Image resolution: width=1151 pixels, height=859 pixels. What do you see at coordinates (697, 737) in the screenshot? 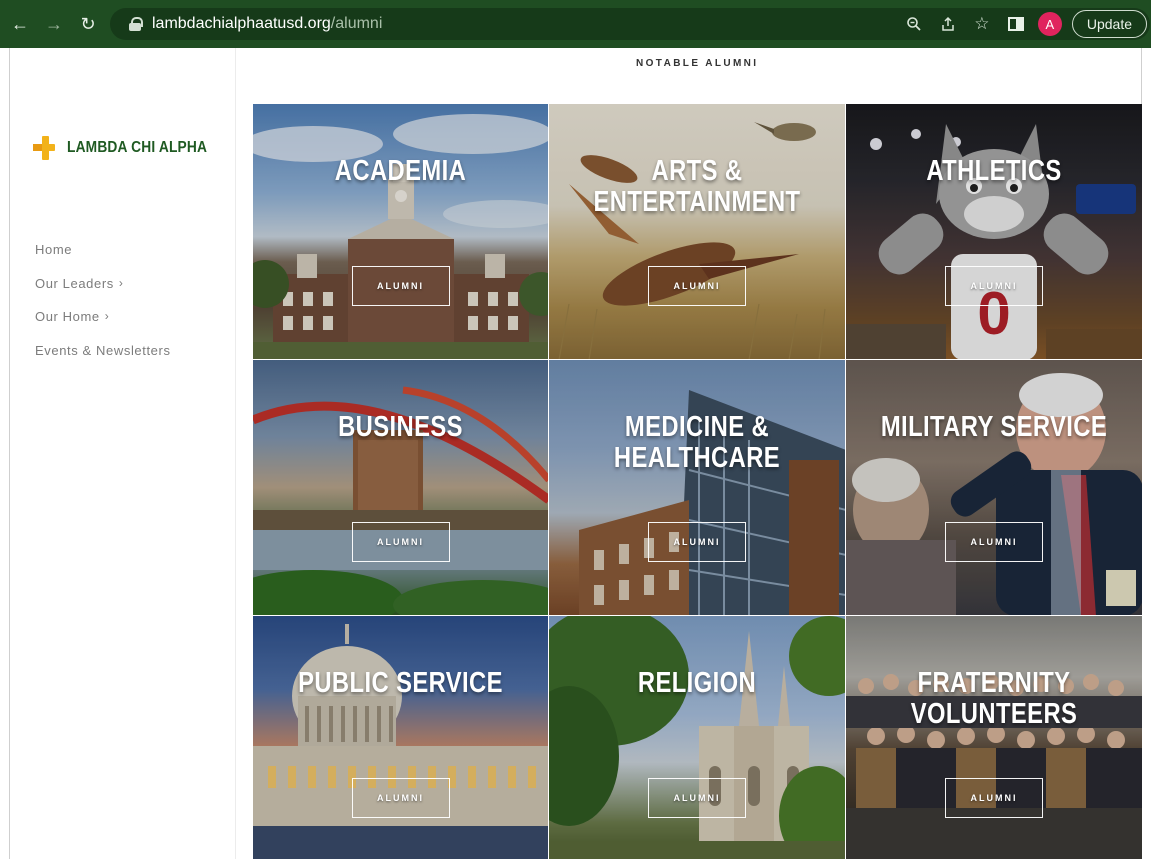
I see `tile-religion: RELIGION ALUMNI` at bounding box center [697, 737].